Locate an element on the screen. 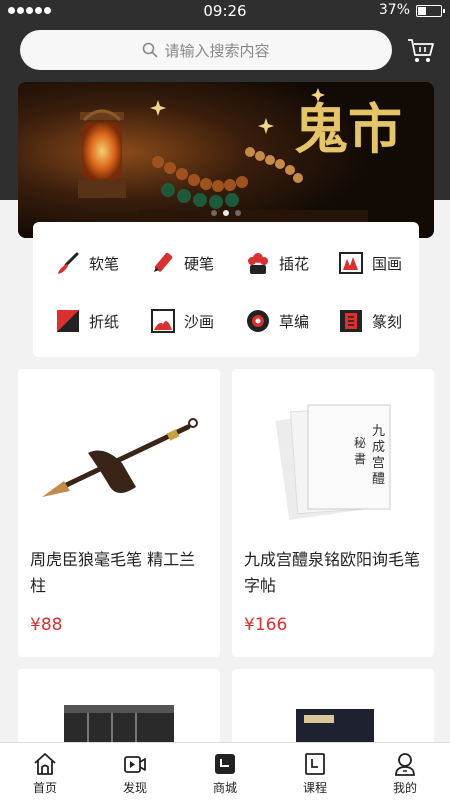 This screenshot has height=800, width=450. category-item-brush: 软笔 is located at coordinates (87, 263).